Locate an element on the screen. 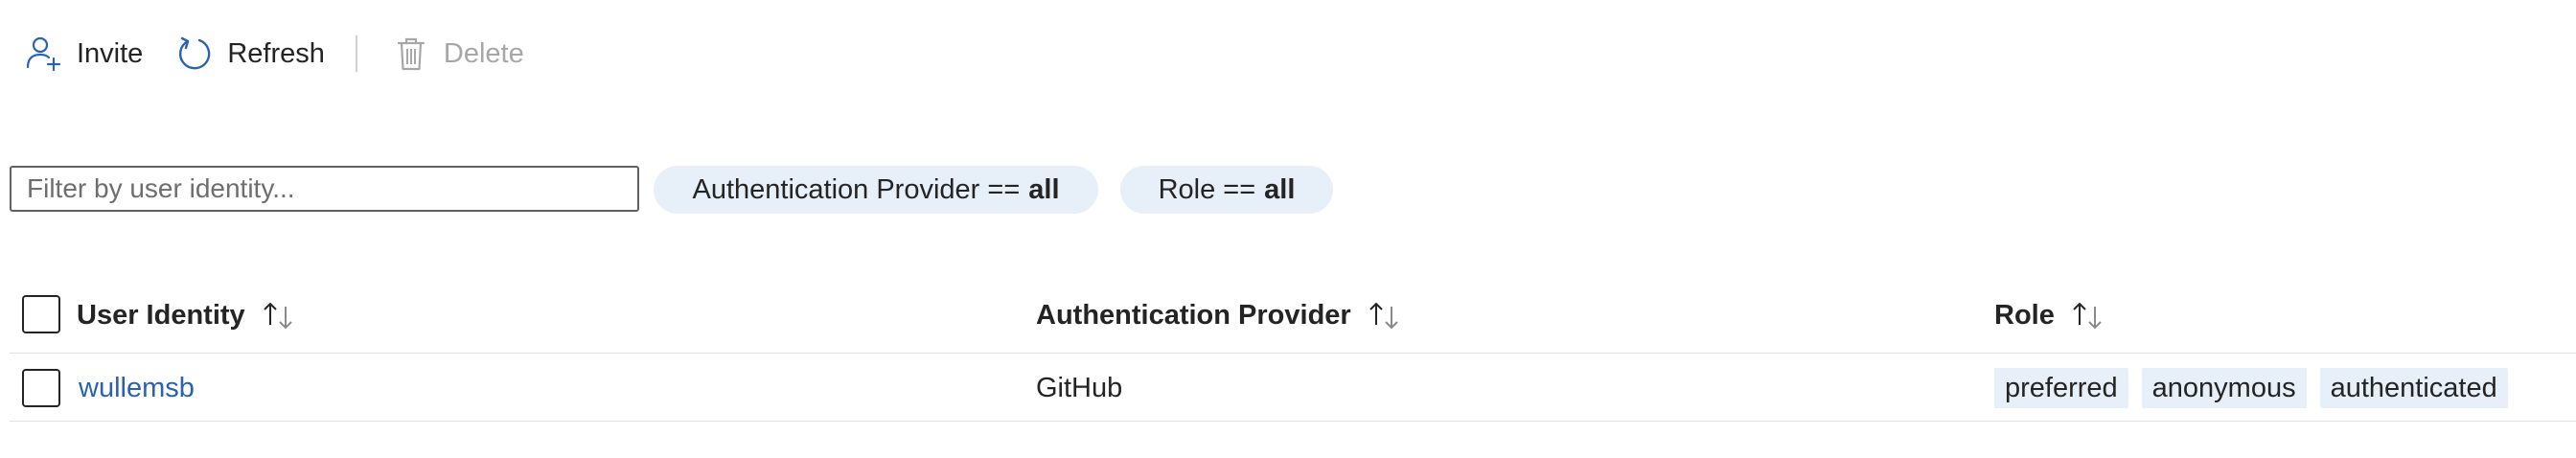 The height and width of the screenshot is (458, 2576). column-header-auth-provider: Authentication Provider is located at coordinates (1219, 315).